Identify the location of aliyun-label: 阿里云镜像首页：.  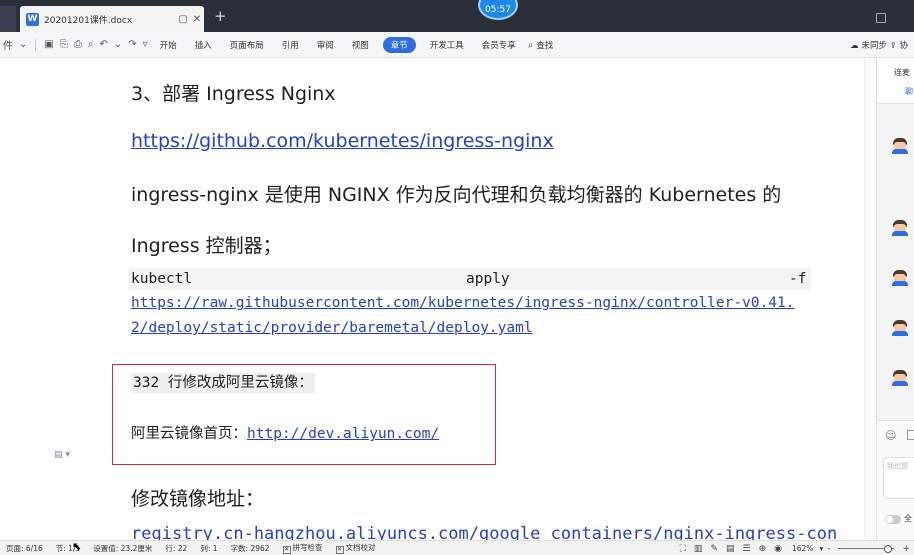
(189, 434).